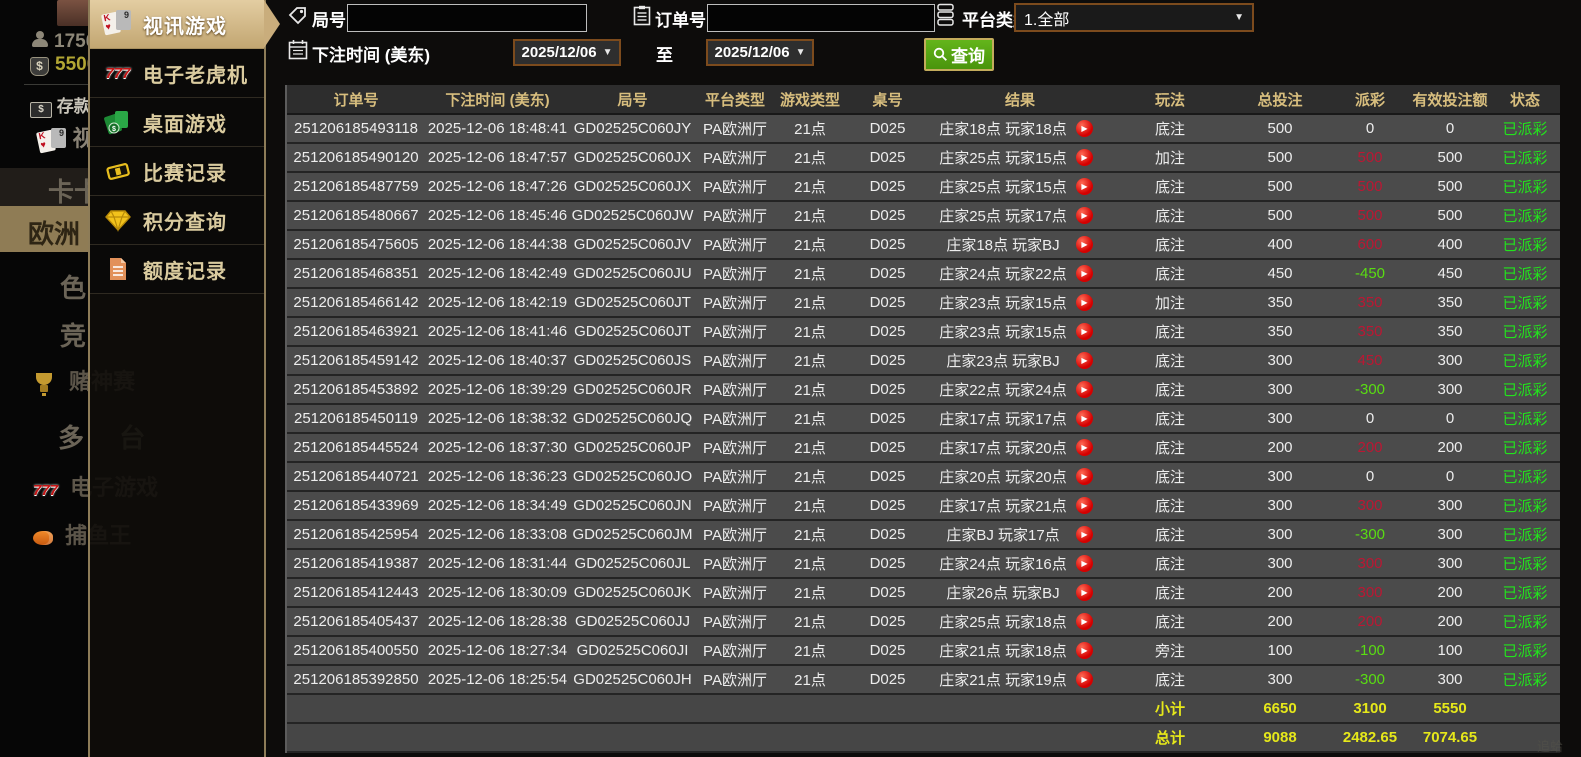 This screenshot has height=757, width=1581. What do you see at coordinates (760, 52) in the screenshot?
I see `date-to-select: 2025/12/06 ▼` at bounding box center [760, 52].